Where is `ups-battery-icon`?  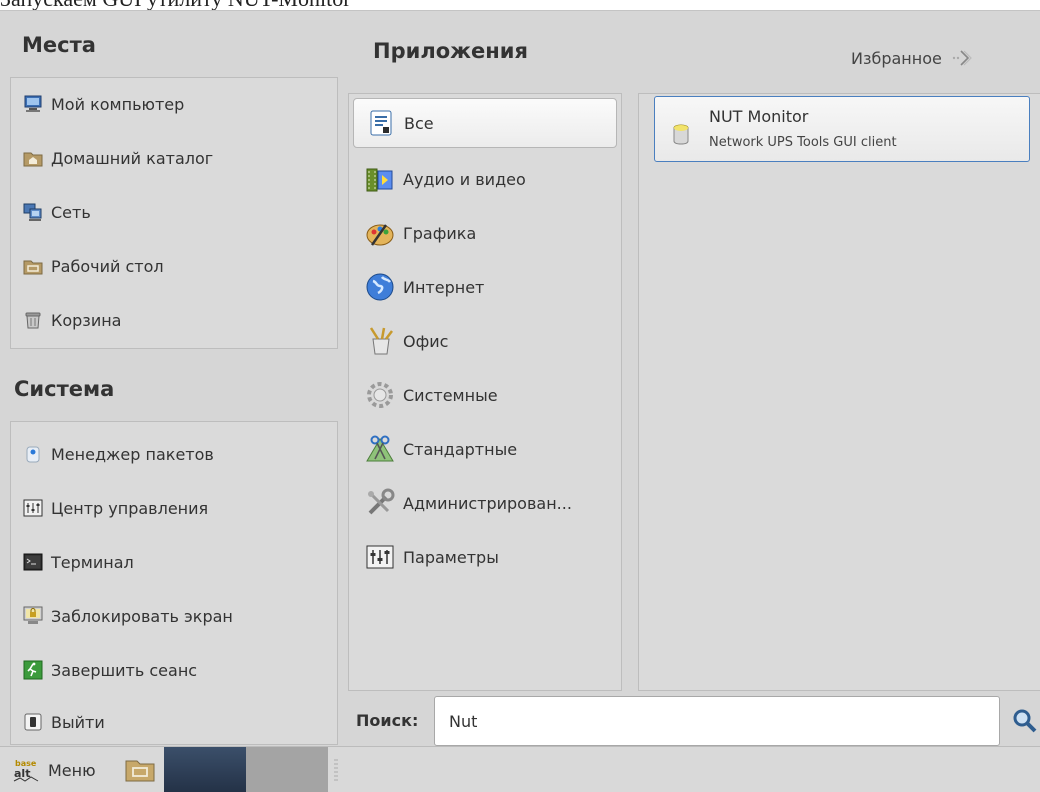 ups-battery-icon is located at coordinates (682, 137).